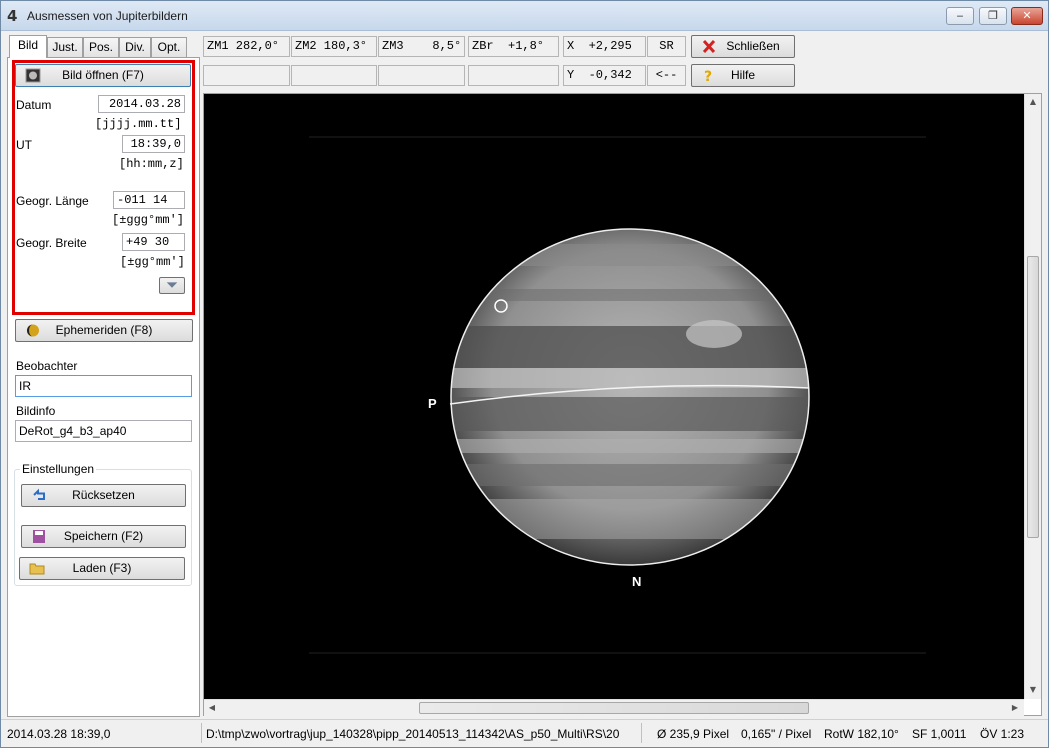 The height and width of the screenshot is (748, 1049). Describe the element at coordinates (153, 144) in the screenshot. I see `ut-field: 18:39,0` at that location.